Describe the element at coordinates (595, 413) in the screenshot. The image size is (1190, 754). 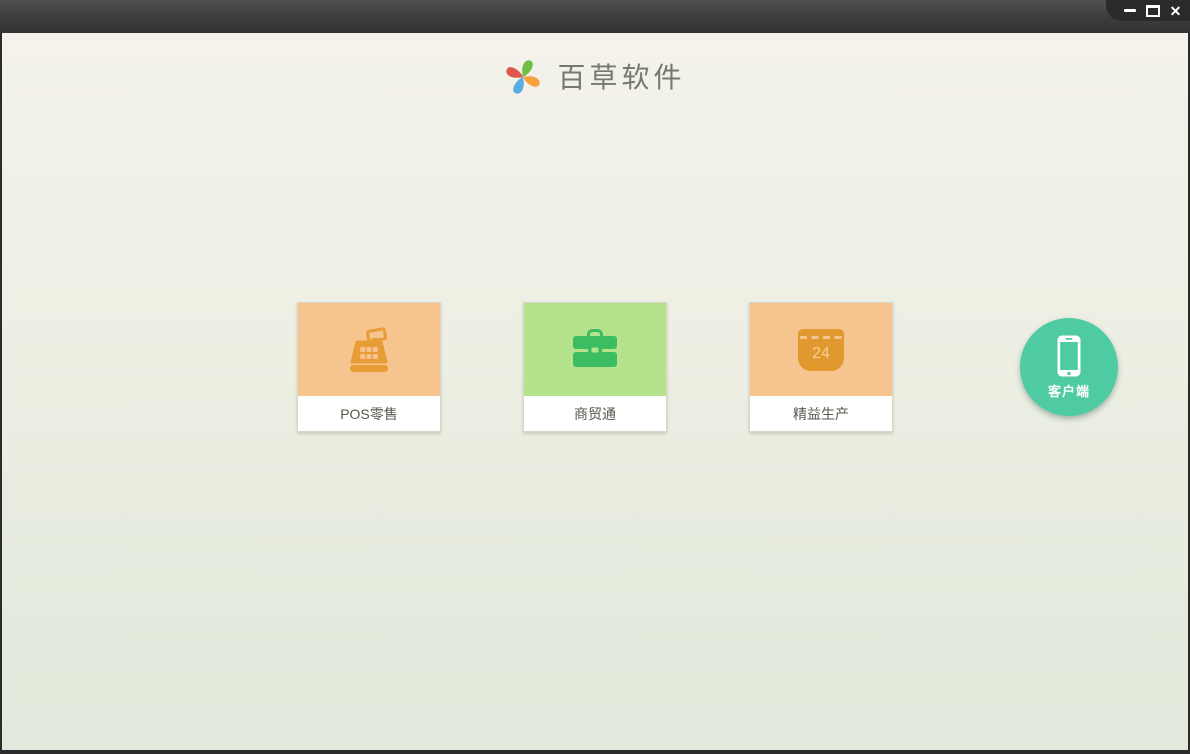
I see `card-label: 商贸通` at that location.